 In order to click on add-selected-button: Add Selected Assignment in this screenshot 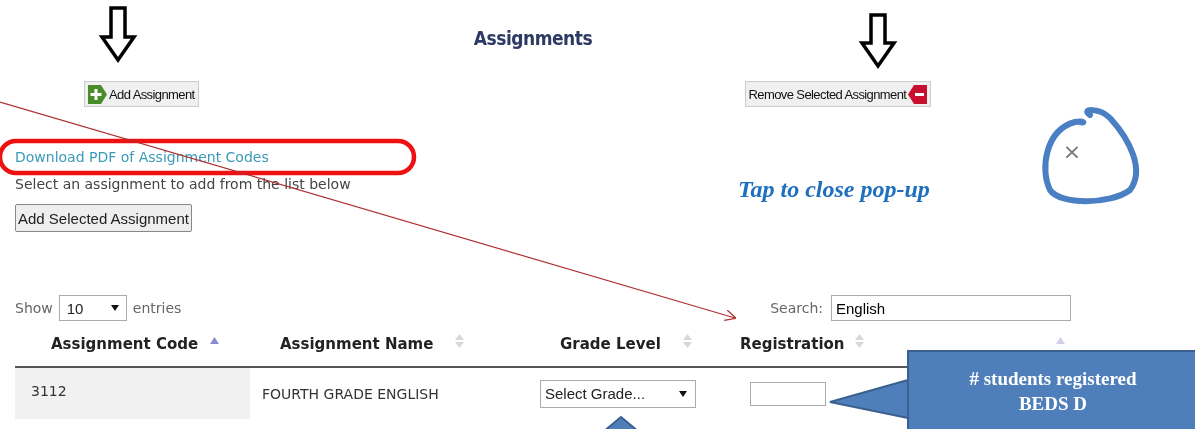, I will do `click(103, 218)`.